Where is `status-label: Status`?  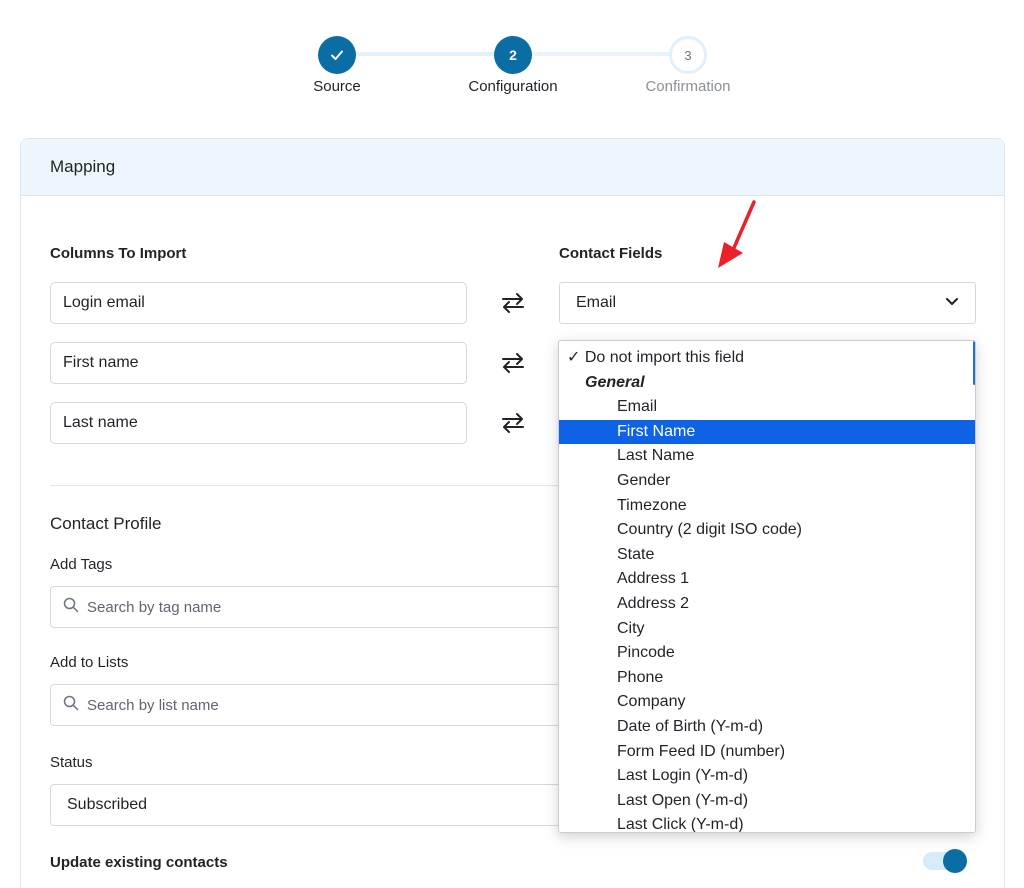 status-label: Status is located at coordinates (71, 762).